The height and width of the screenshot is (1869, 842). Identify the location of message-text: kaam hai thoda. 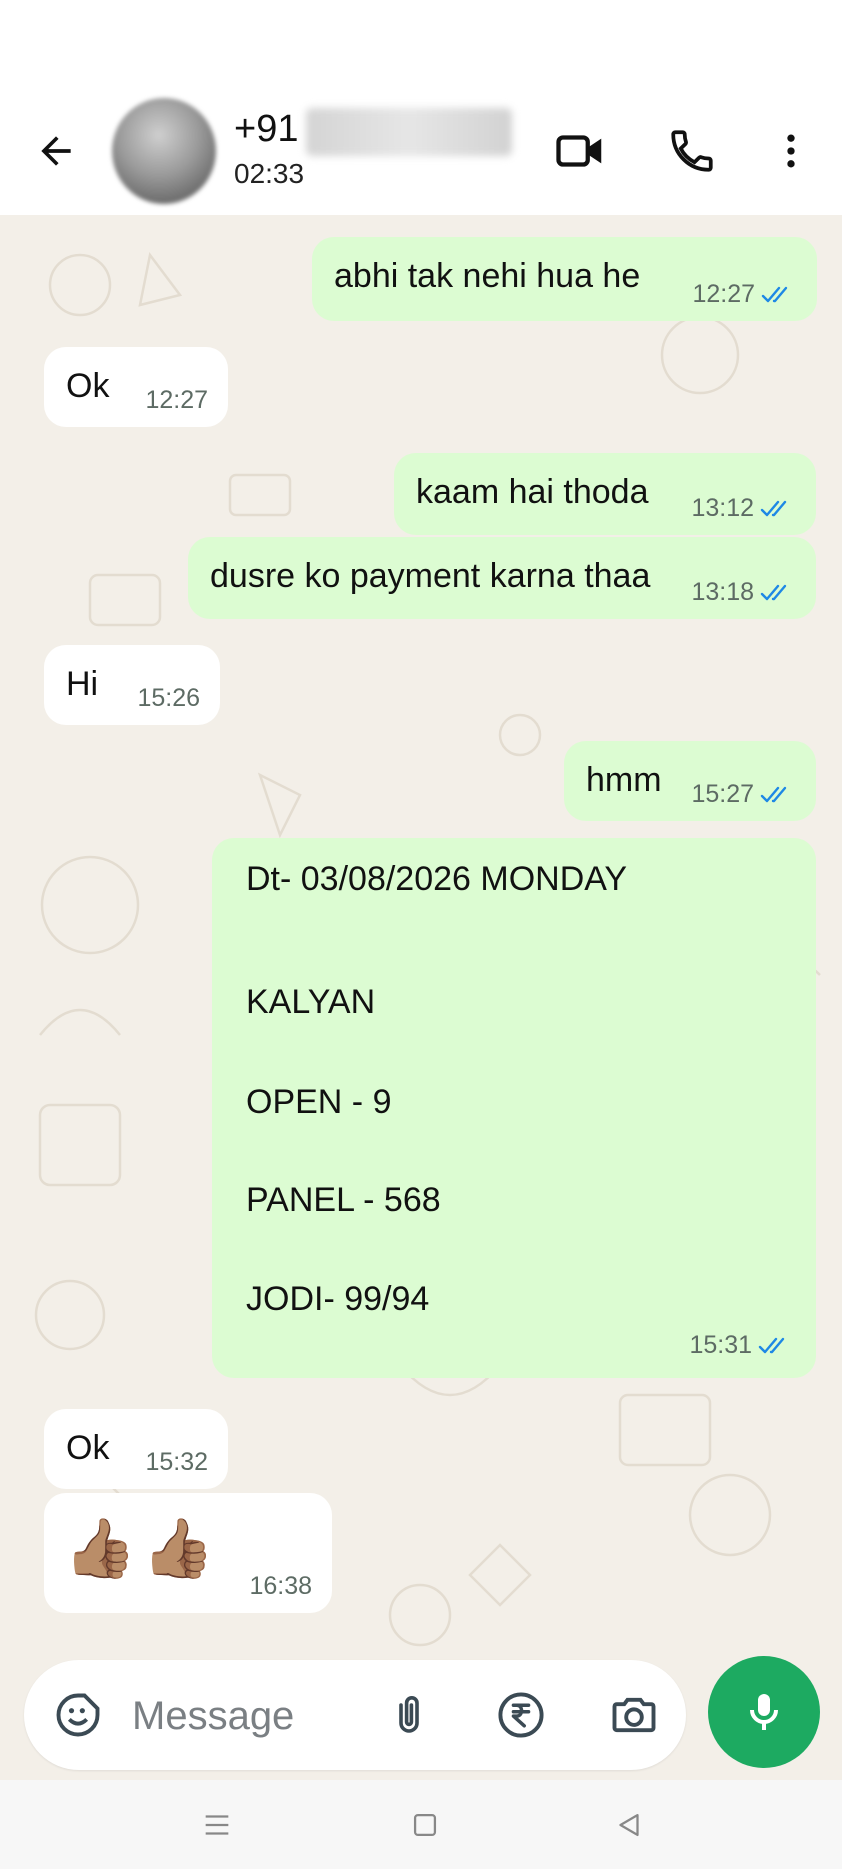
(532, 492).